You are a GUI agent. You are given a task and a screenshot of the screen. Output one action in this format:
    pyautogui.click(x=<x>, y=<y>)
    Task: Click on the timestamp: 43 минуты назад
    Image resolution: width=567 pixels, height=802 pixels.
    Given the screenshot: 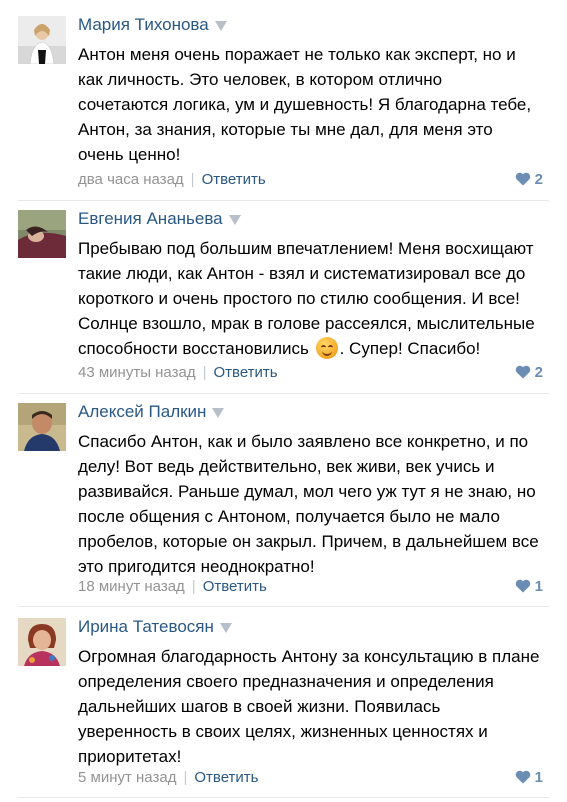 What is the action you would take?
    pyautogui.click(x=137, y=372)
    